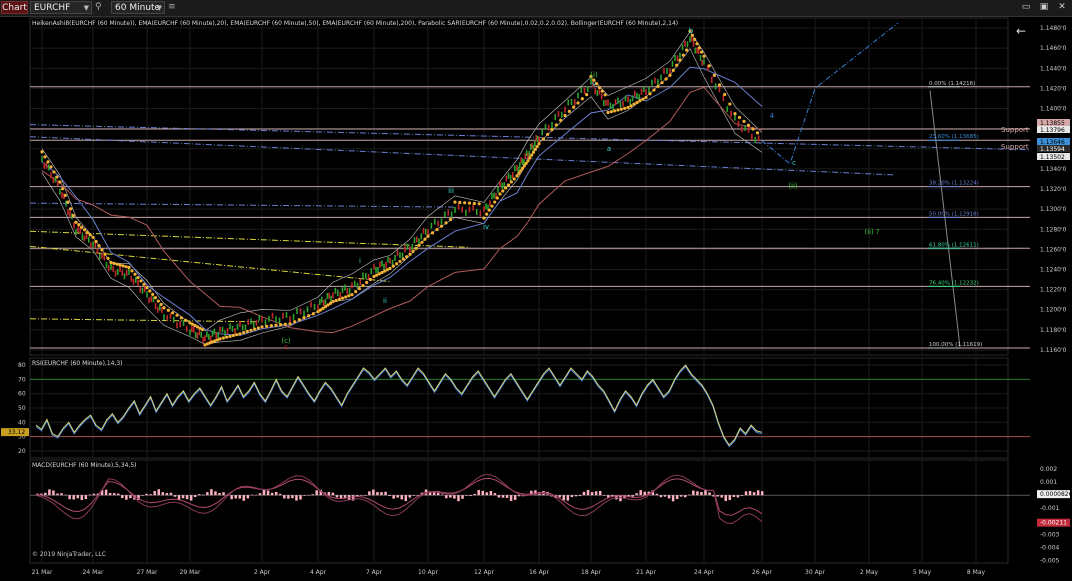 This screenshot has width=1072, height=581. Describe the element at coordinates (794, 163) in the screenshot. I see `wave-label: c` at that location.